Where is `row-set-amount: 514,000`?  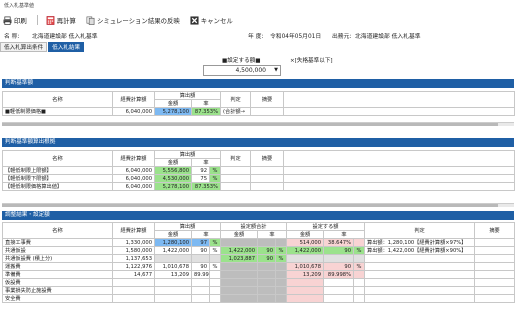 row-set-amount: 514,000 is located at coordinates (305, 242).